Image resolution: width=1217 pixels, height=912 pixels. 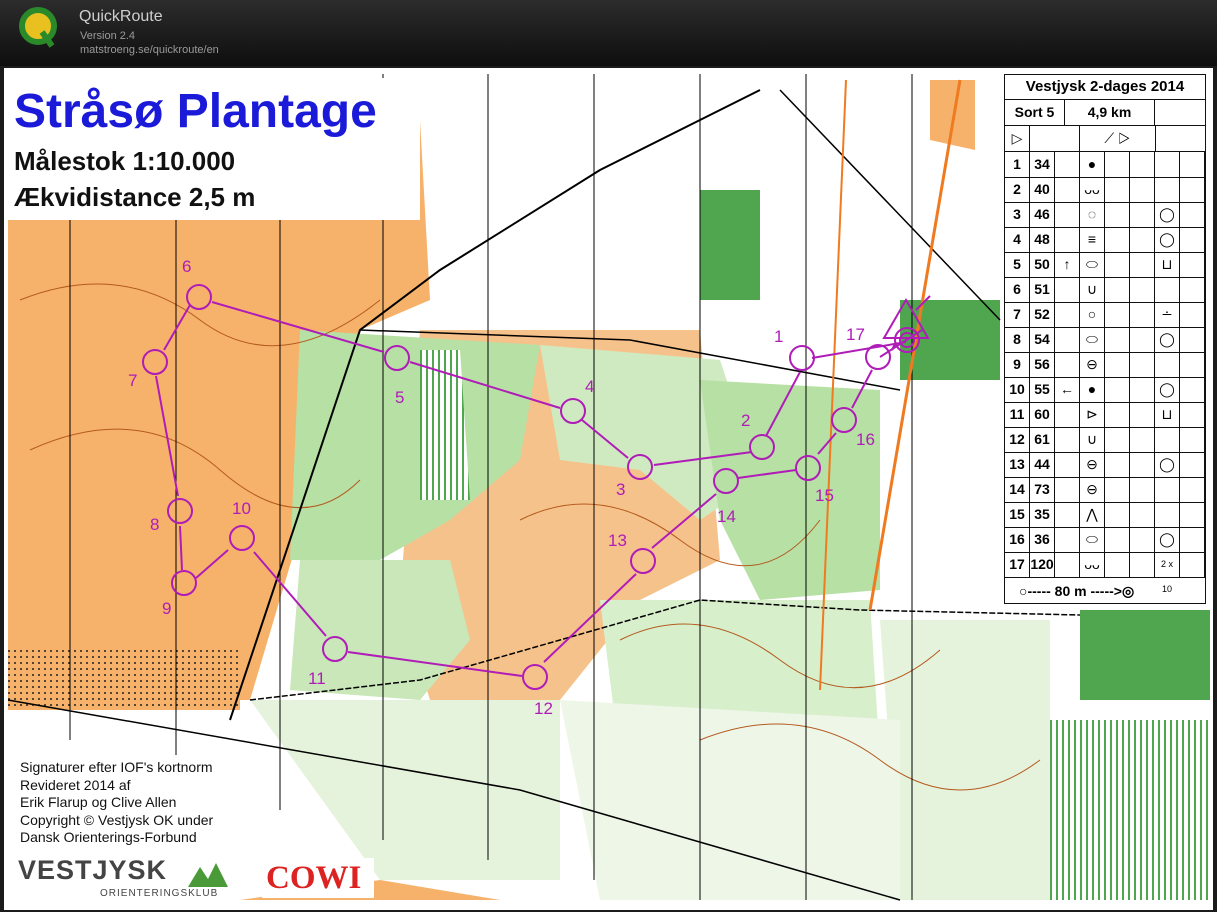 I want to click on control-description-row: 13 44 ⊖ ◯, so click(x=1105, y=465).